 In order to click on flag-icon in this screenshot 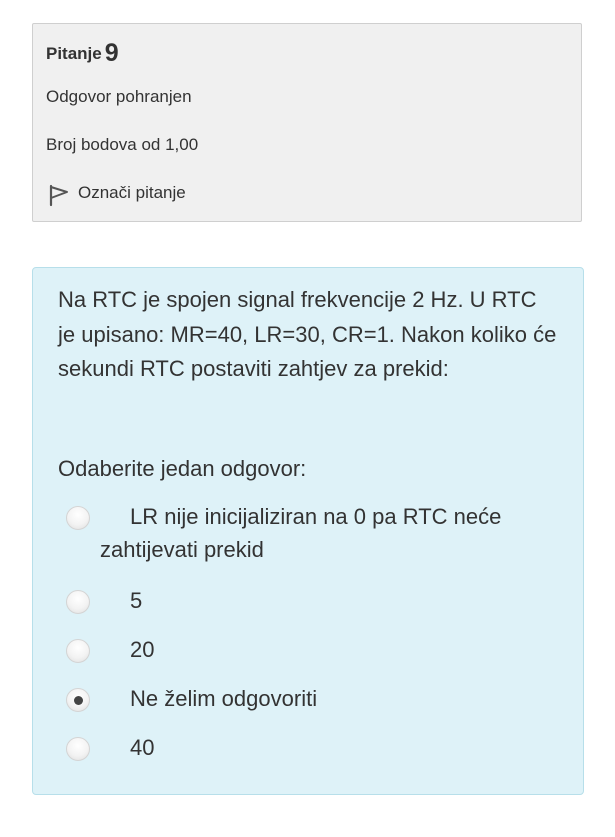, I will do `click(58, 195)`.